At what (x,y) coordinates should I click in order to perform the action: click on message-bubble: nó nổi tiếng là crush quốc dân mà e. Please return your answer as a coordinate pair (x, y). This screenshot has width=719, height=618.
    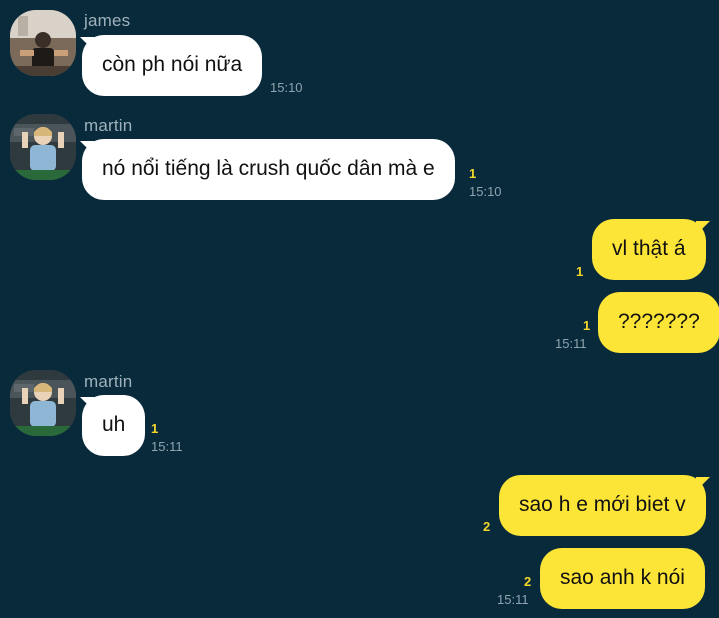
    Looking at the image, I should click on (268, 169).